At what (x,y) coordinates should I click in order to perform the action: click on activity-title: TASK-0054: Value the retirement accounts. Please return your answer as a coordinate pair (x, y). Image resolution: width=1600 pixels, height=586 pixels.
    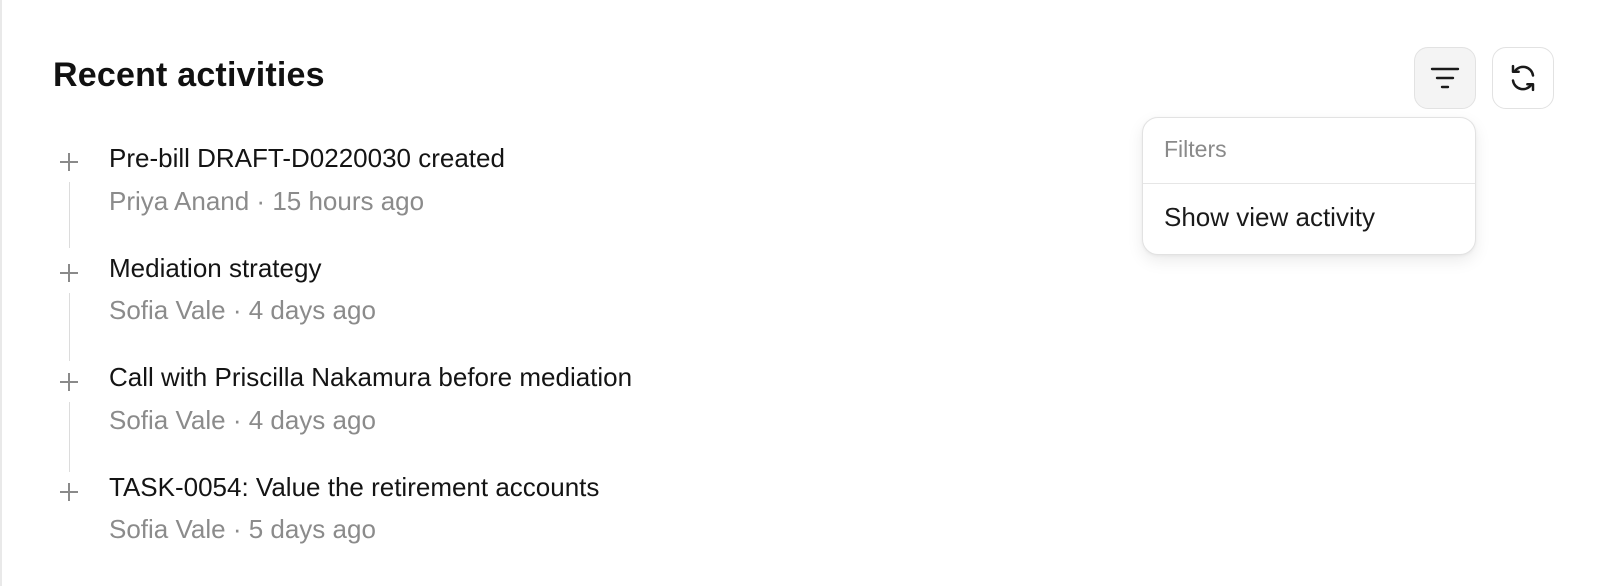
    Looking at the image, I should click on (354, 487).